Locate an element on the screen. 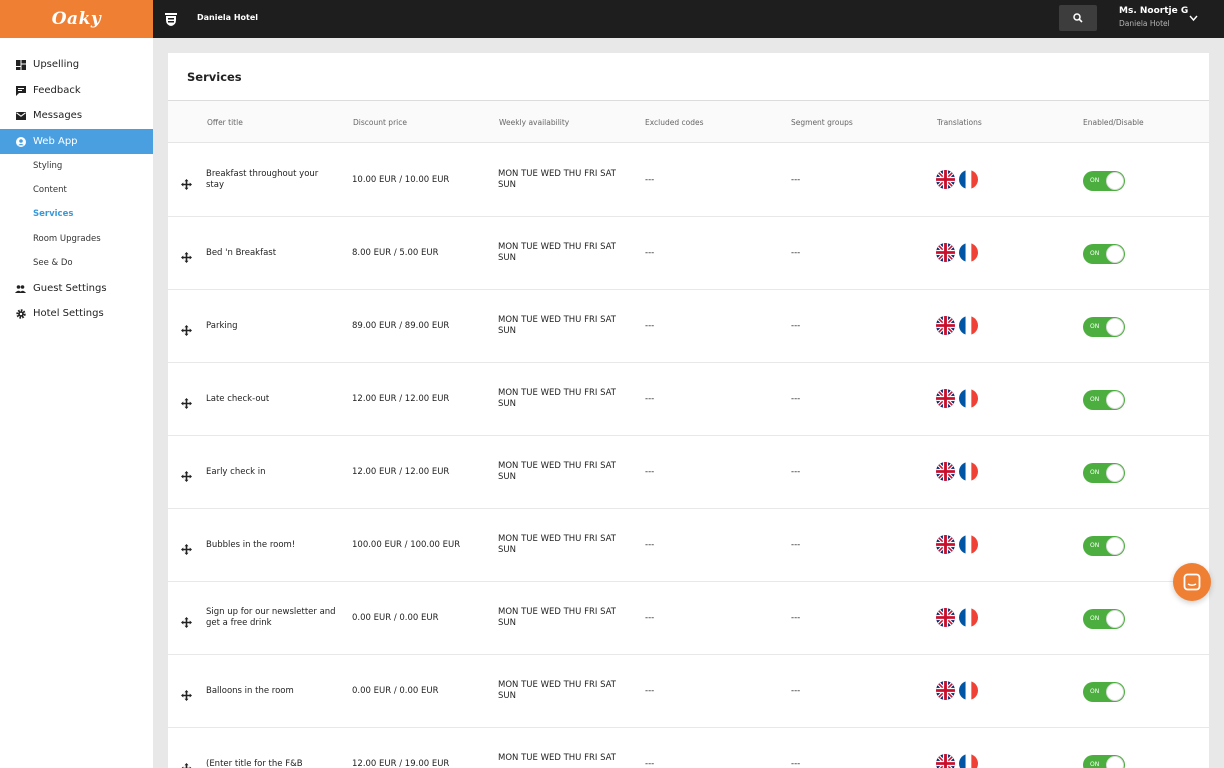 The height and width of the screenshot is (768, 1224). offer-title: Balloons in the room is located at coordinates (250, 691).